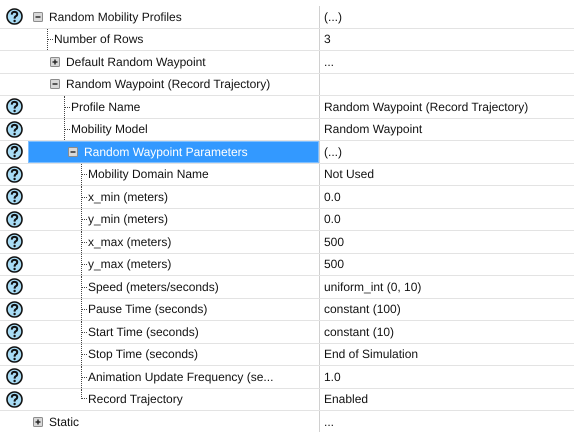 The width and height of the screenshot is (574, 432). What do you see at coordinates (153, 287) in the screenshot?
I see `property-name: Speed (meters/seconds)` at bounding box center [153, 287].